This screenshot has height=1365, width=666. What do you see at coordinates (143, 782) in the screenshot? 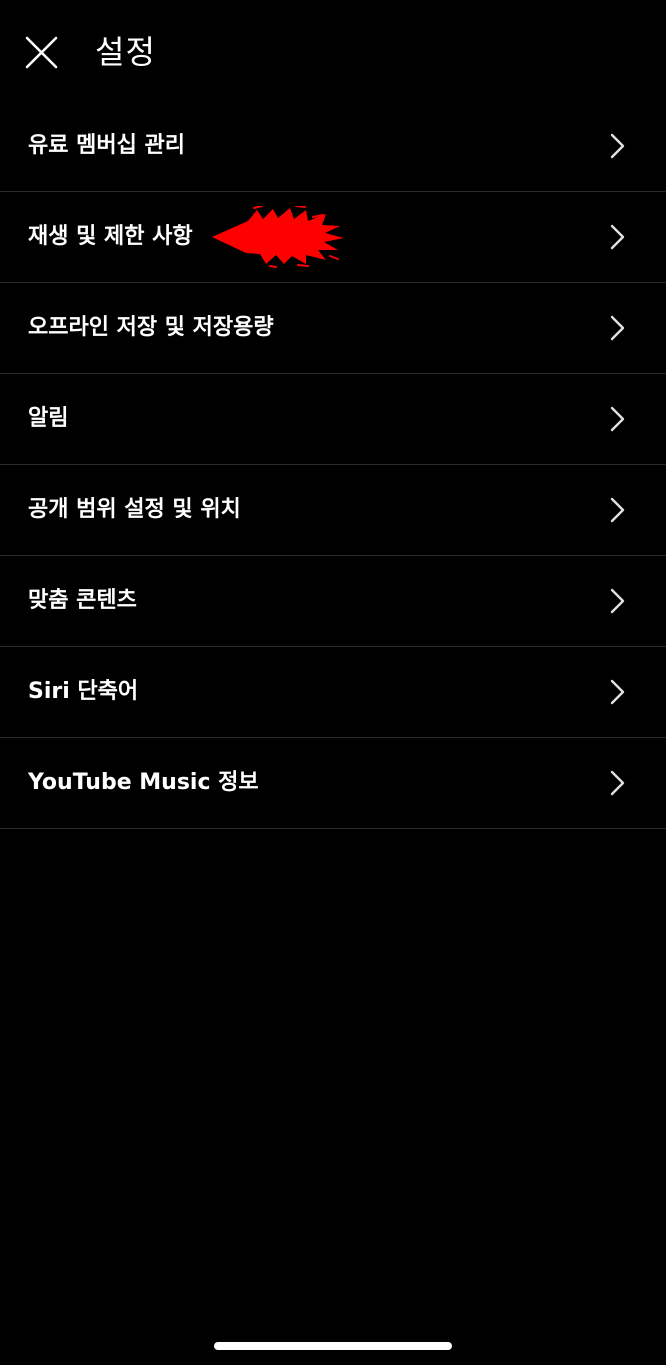
I see `settings-item-label: YouTube Music 정보` at bounding box center [143, 782].